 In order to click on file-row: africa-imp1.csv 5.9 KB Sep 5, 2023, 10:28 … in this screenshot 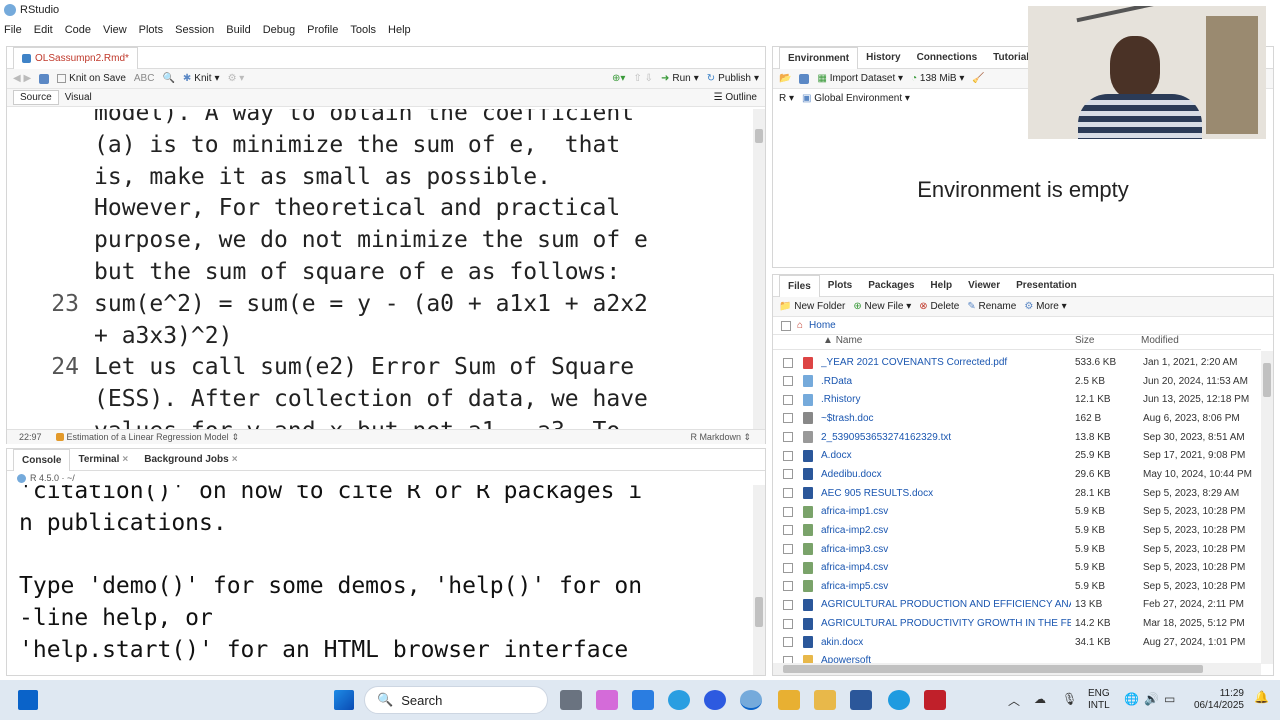, I will do `click(1017, 511)`.